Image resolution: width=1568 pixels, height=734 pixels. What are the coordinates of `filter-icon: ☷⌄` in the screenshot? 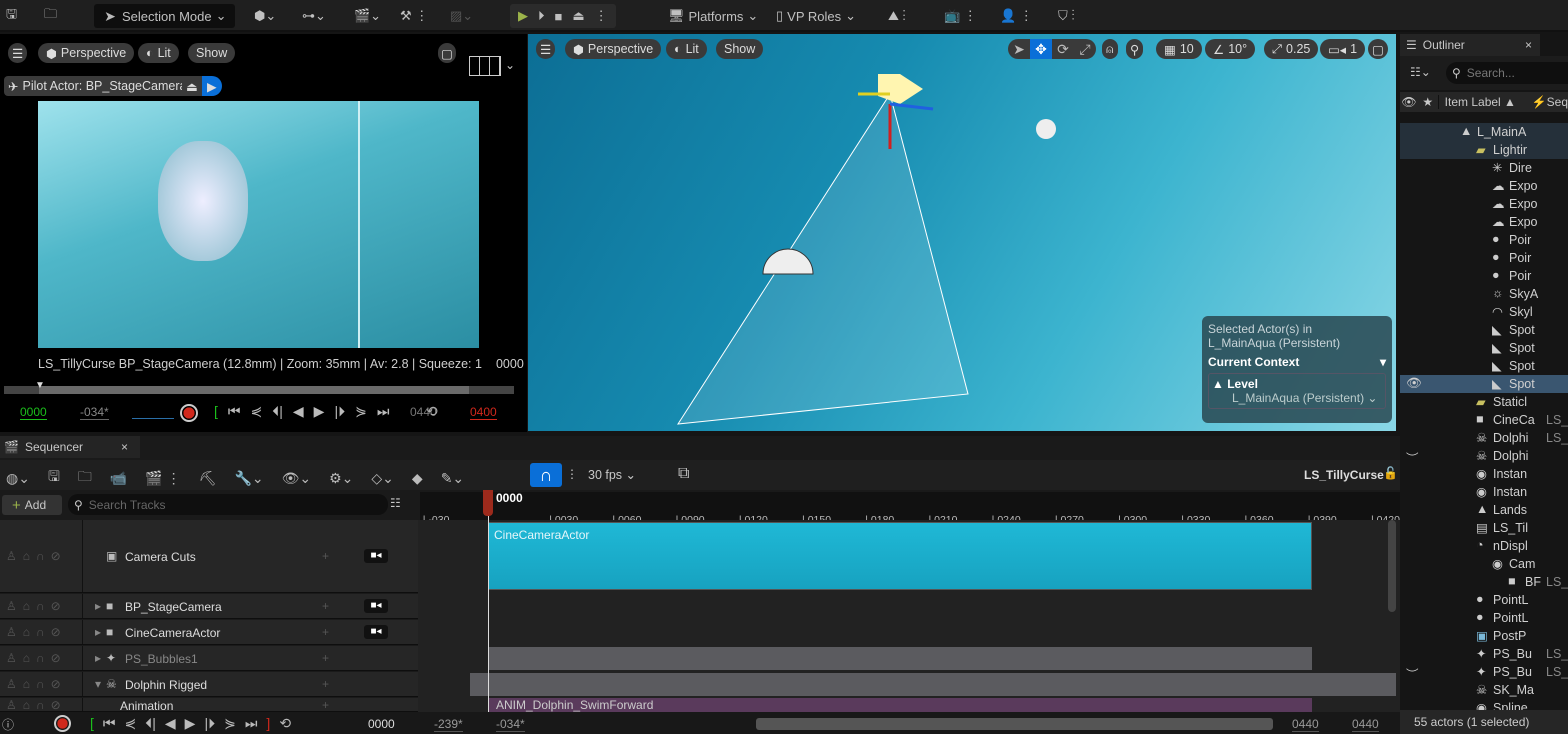 It's located at (1420, 72).